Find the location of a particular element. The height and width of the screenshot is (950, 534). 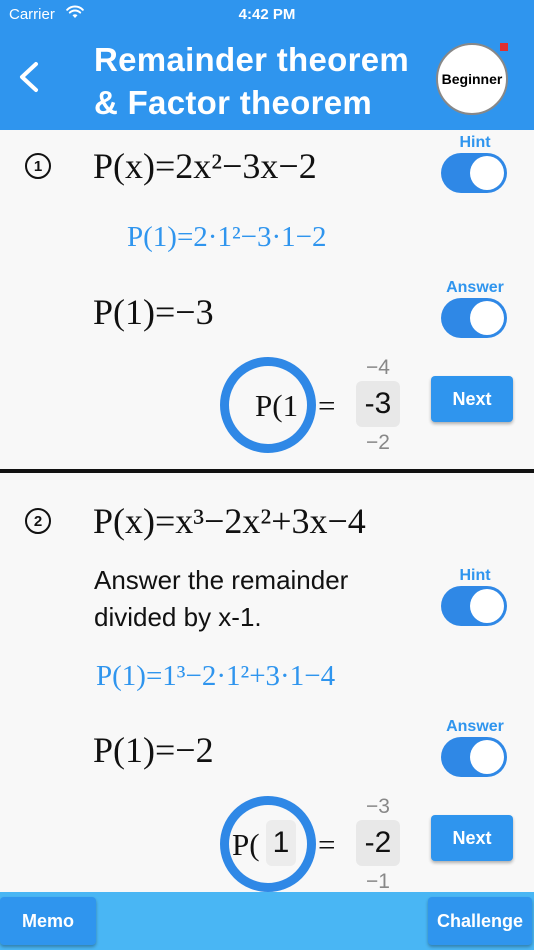

title-line-1: Remainder theorem is located at coordinates (252, 59).